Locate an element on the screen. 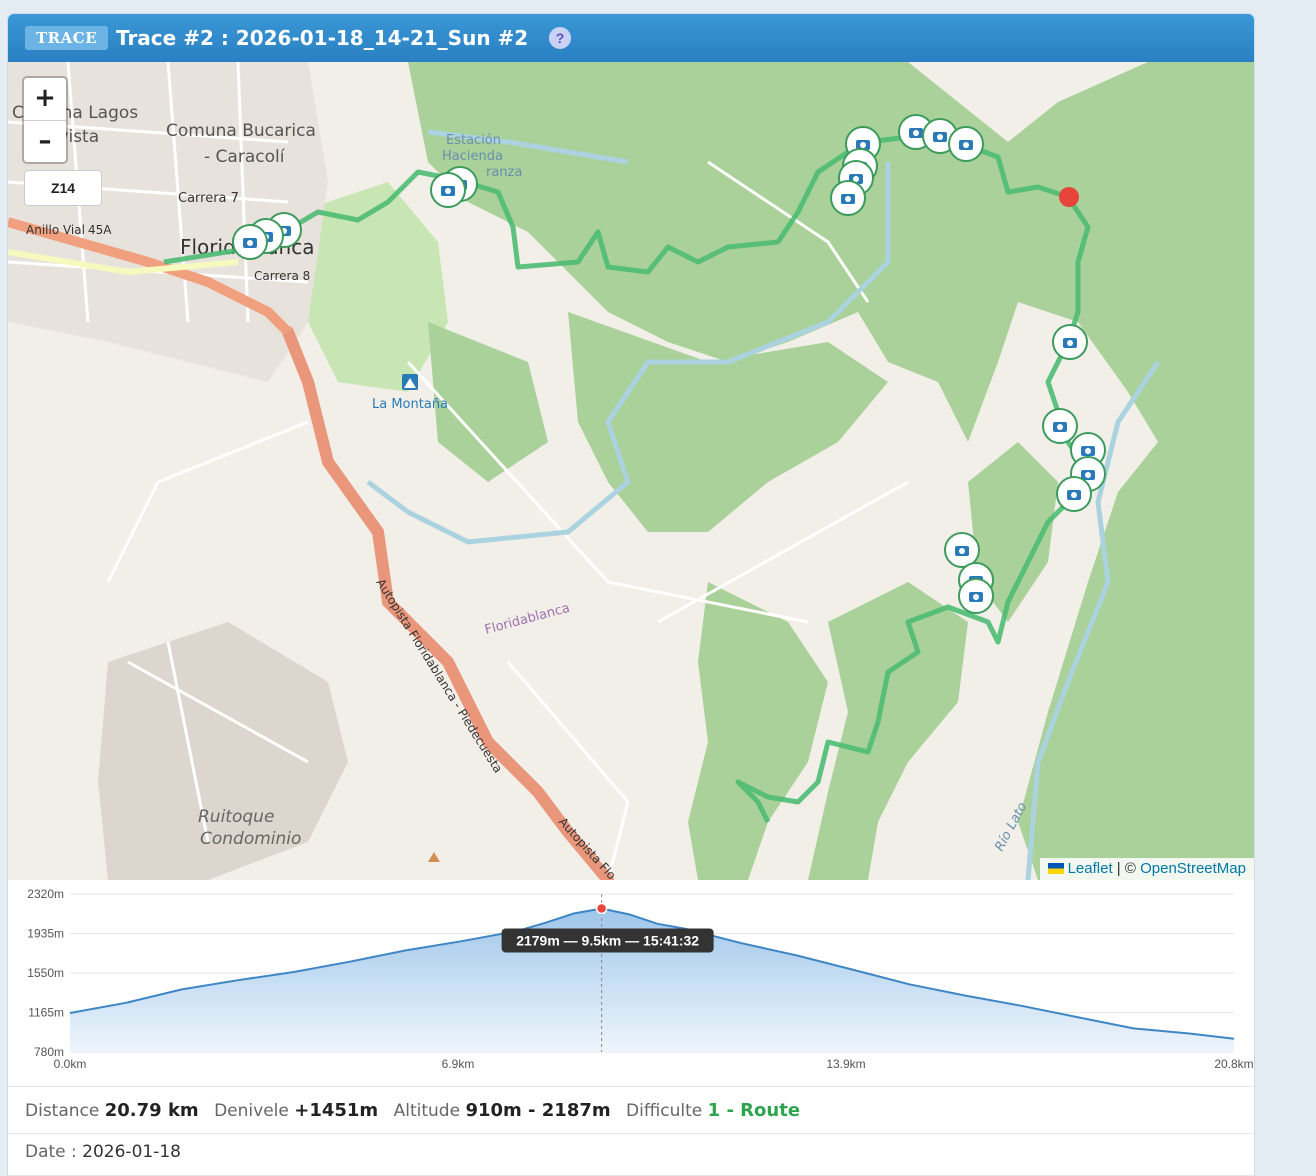  elevation-x-tick: 20.8km is located at coordinates (1233, 1064).